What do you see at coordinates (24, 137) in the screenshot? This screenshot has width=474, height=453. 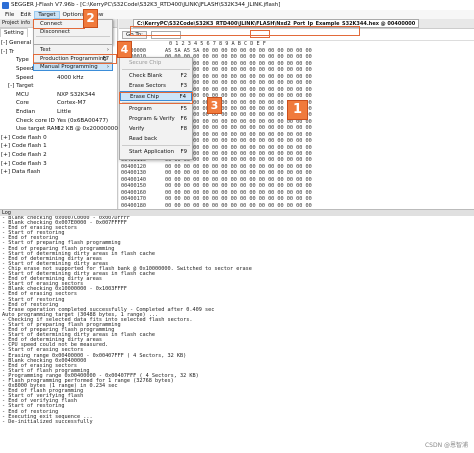 I see `tree-key: [+] Code flash 0` at bounding box center [24, 137].